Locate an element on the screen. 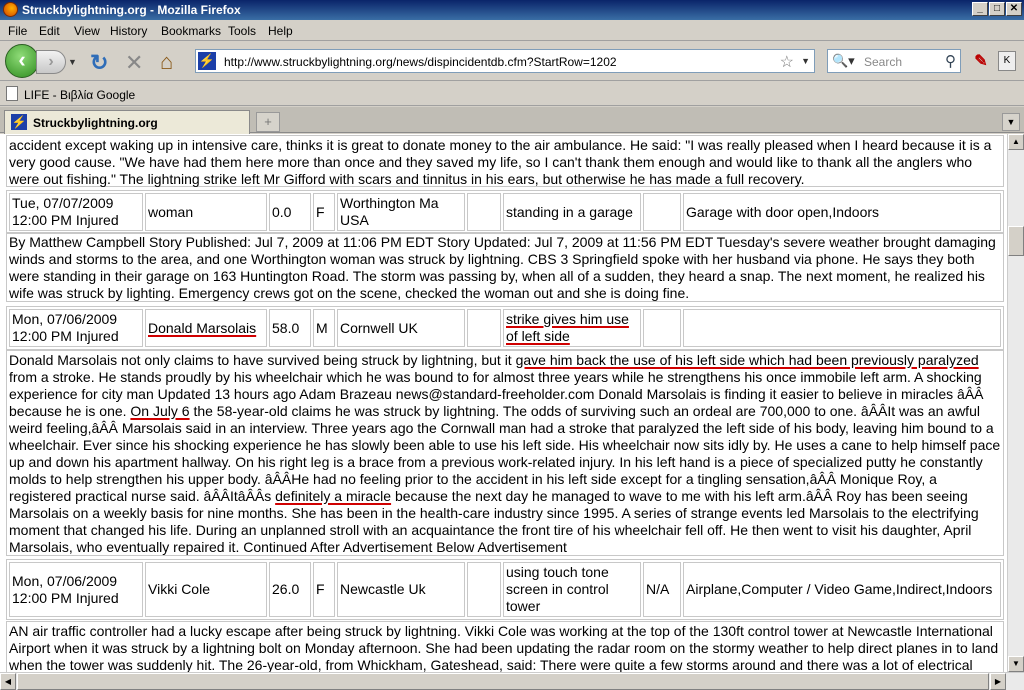 This screenshot has width=1024, height=690. bookmark-item-life: LIFE - Βιβλία Google is located at coordinates (79, 95).